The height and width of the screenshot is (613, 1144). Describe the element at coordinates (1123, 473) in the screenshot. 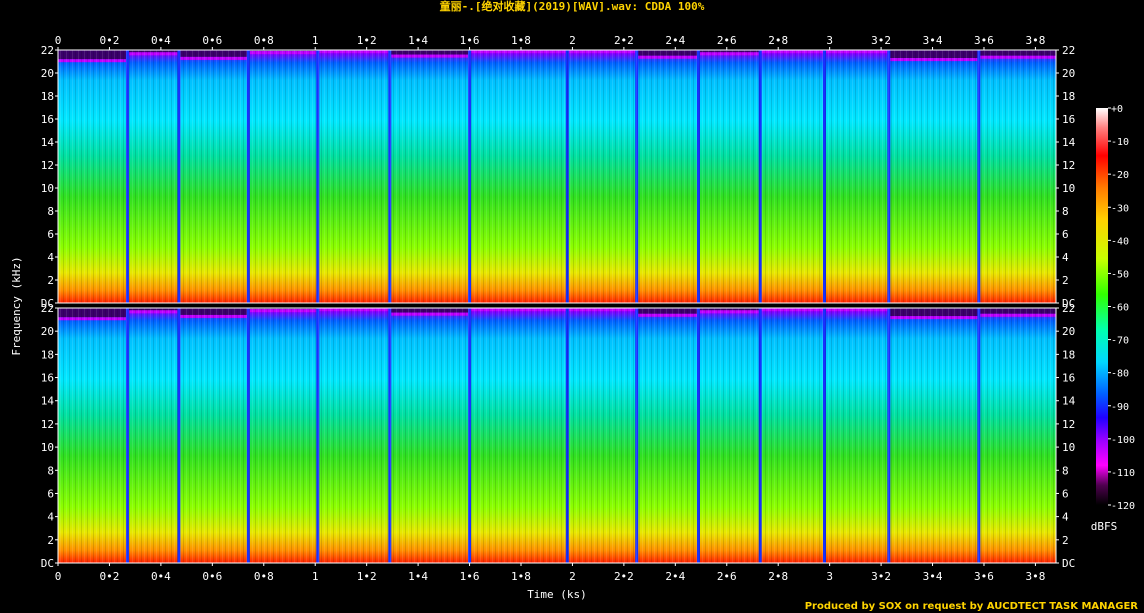

I see `colorbar-tick-label: -110` at that location.